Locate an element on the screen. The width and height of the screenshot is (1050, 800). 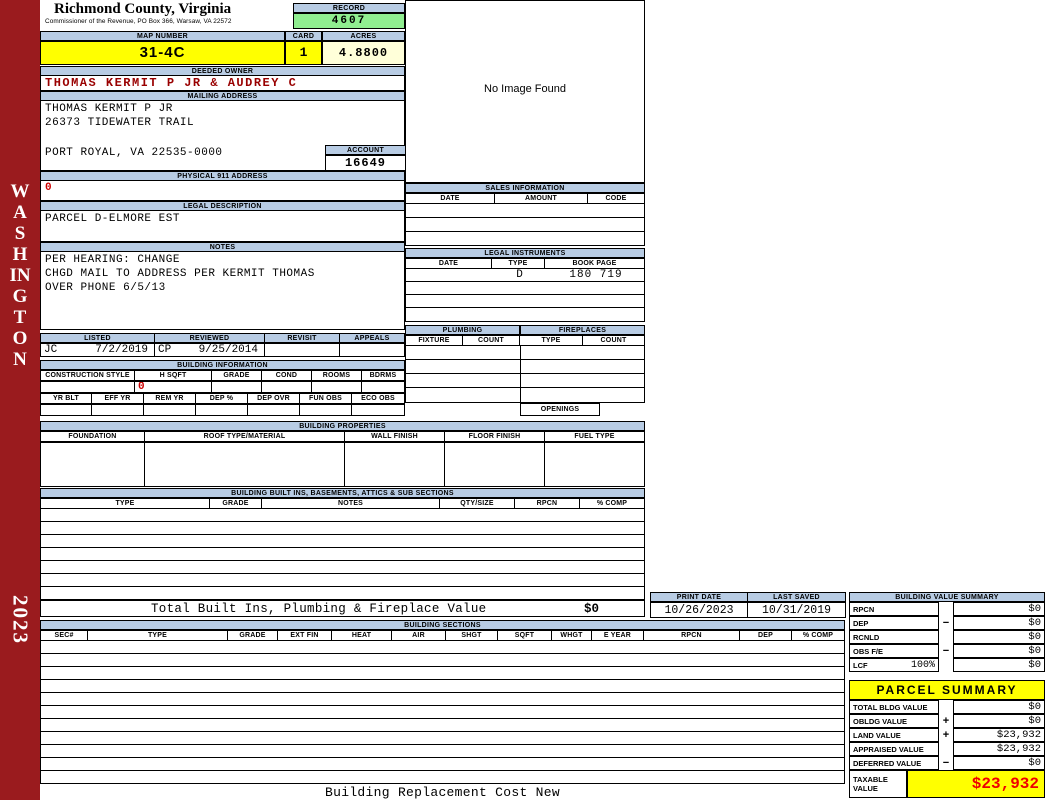
image-placeholder-box: No Image Found is located at coordinates (525, 91).